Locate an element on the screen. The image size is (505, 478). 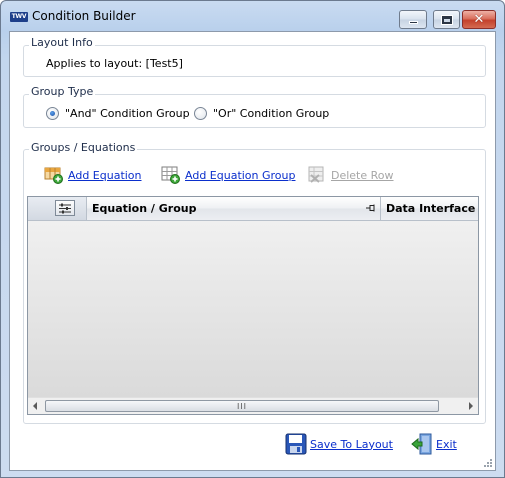
horizontal-scrollbar: III is located at coordinates (253, 405).